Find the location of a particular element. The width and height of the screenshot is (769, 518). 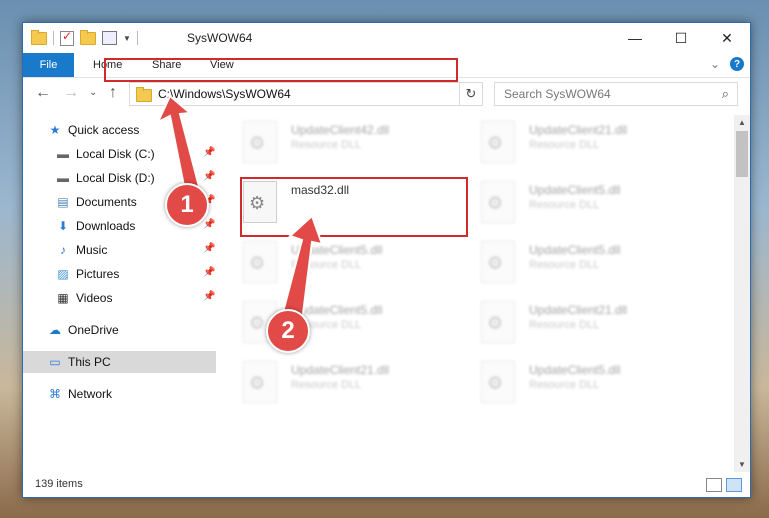

sidebar-item-network: ⌘ Network is located at coordinates (119, 394).